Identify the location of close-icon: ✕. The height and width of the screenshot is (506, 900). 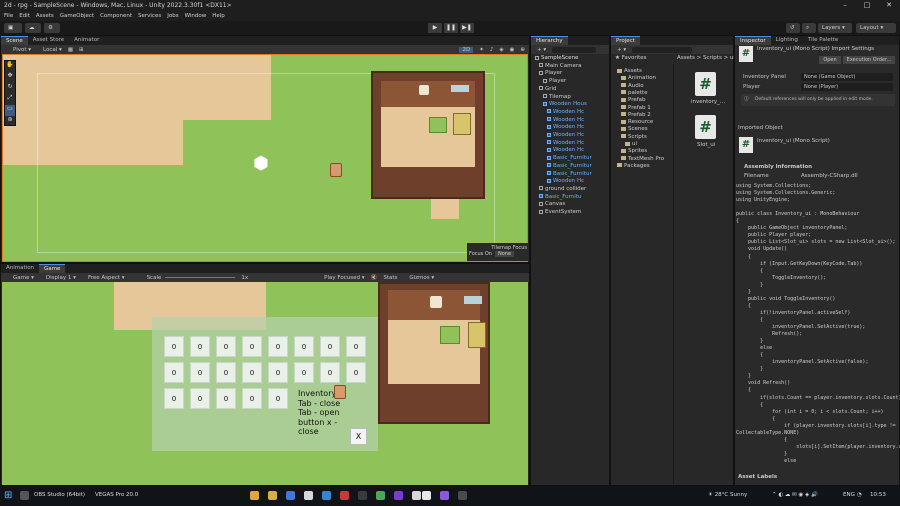
(889, 5).